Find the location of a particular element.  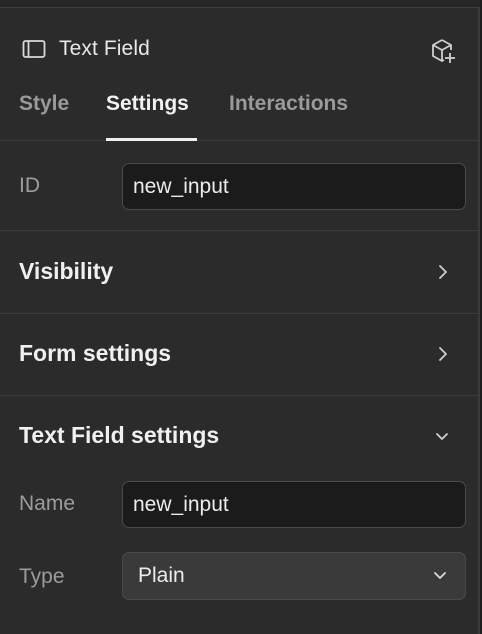

top-divider is located at coordinates (240, 4).